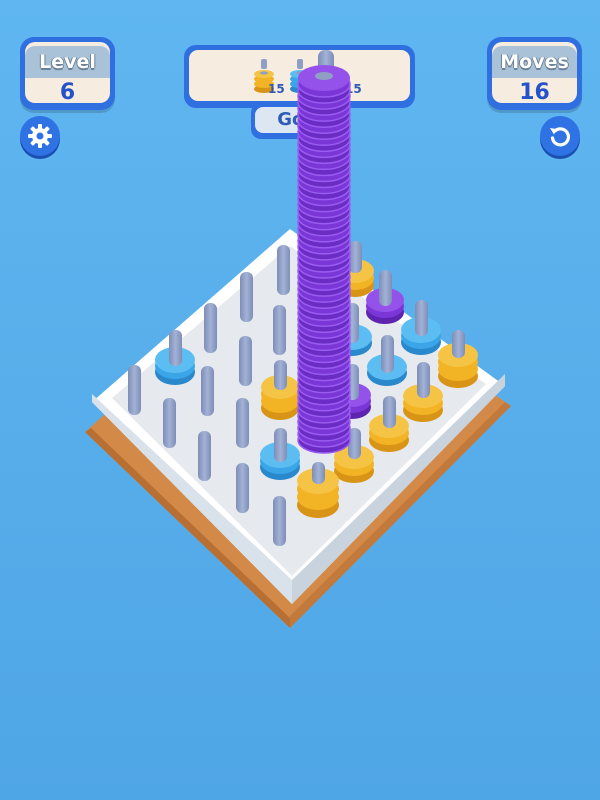 The image size is (600, 800). I want to click on tower-peg-top, so click(324, 76).